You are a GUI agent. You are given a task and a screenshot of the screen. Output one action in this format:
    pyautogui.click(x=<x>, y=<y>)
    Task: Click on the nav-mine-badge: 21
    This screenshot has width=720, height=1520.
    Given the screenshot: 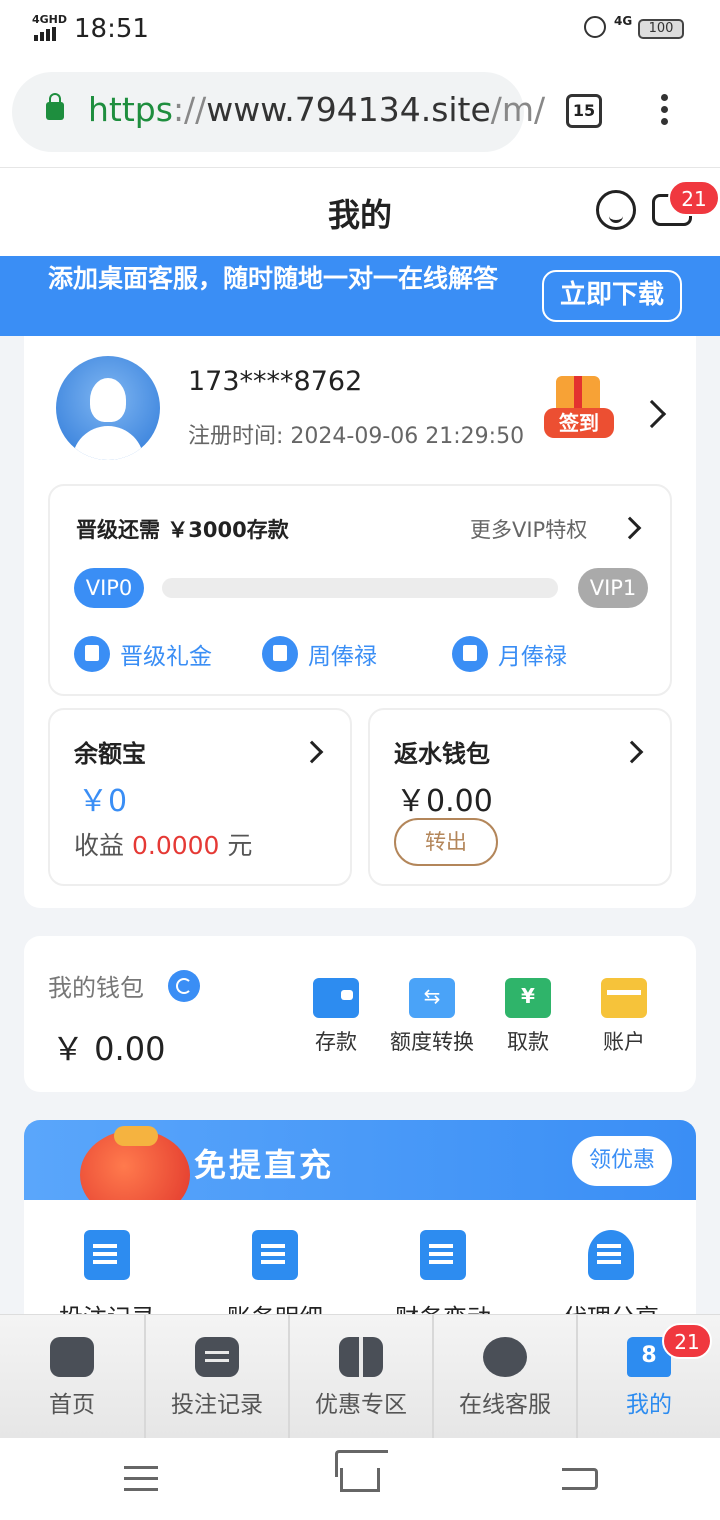 What is the action you would take?
    pyautogui.click(x=687, y=1341)
    